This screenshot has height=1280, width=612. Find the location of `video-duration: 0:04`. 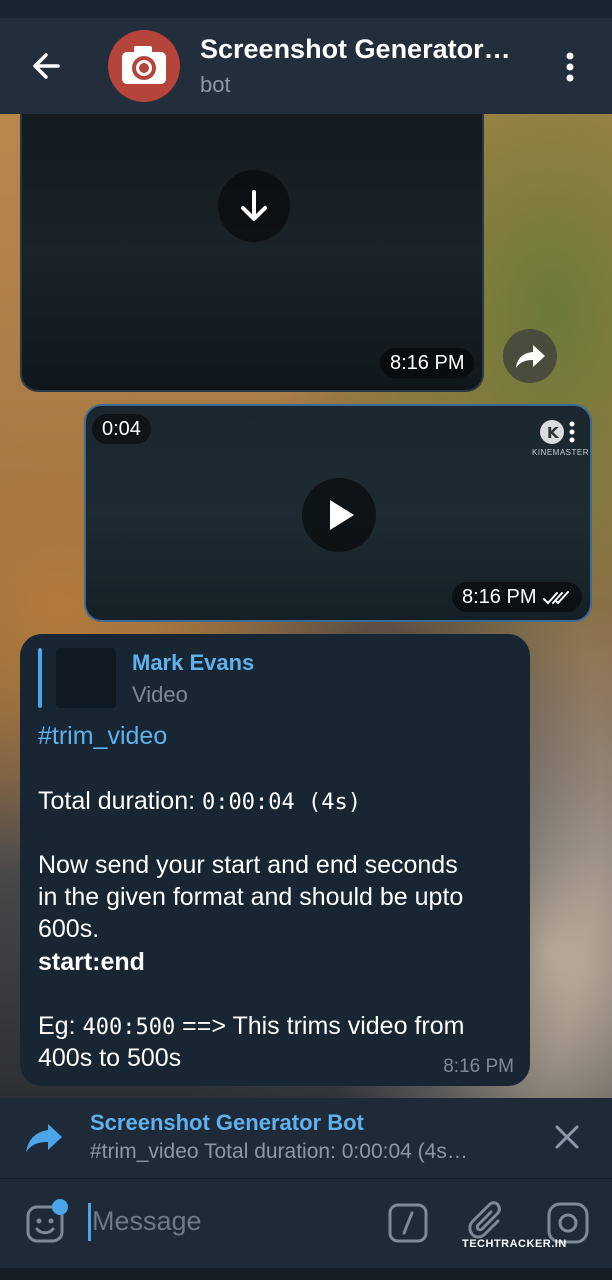

video-duration: 0:04 is located at coordinates (121, 429).